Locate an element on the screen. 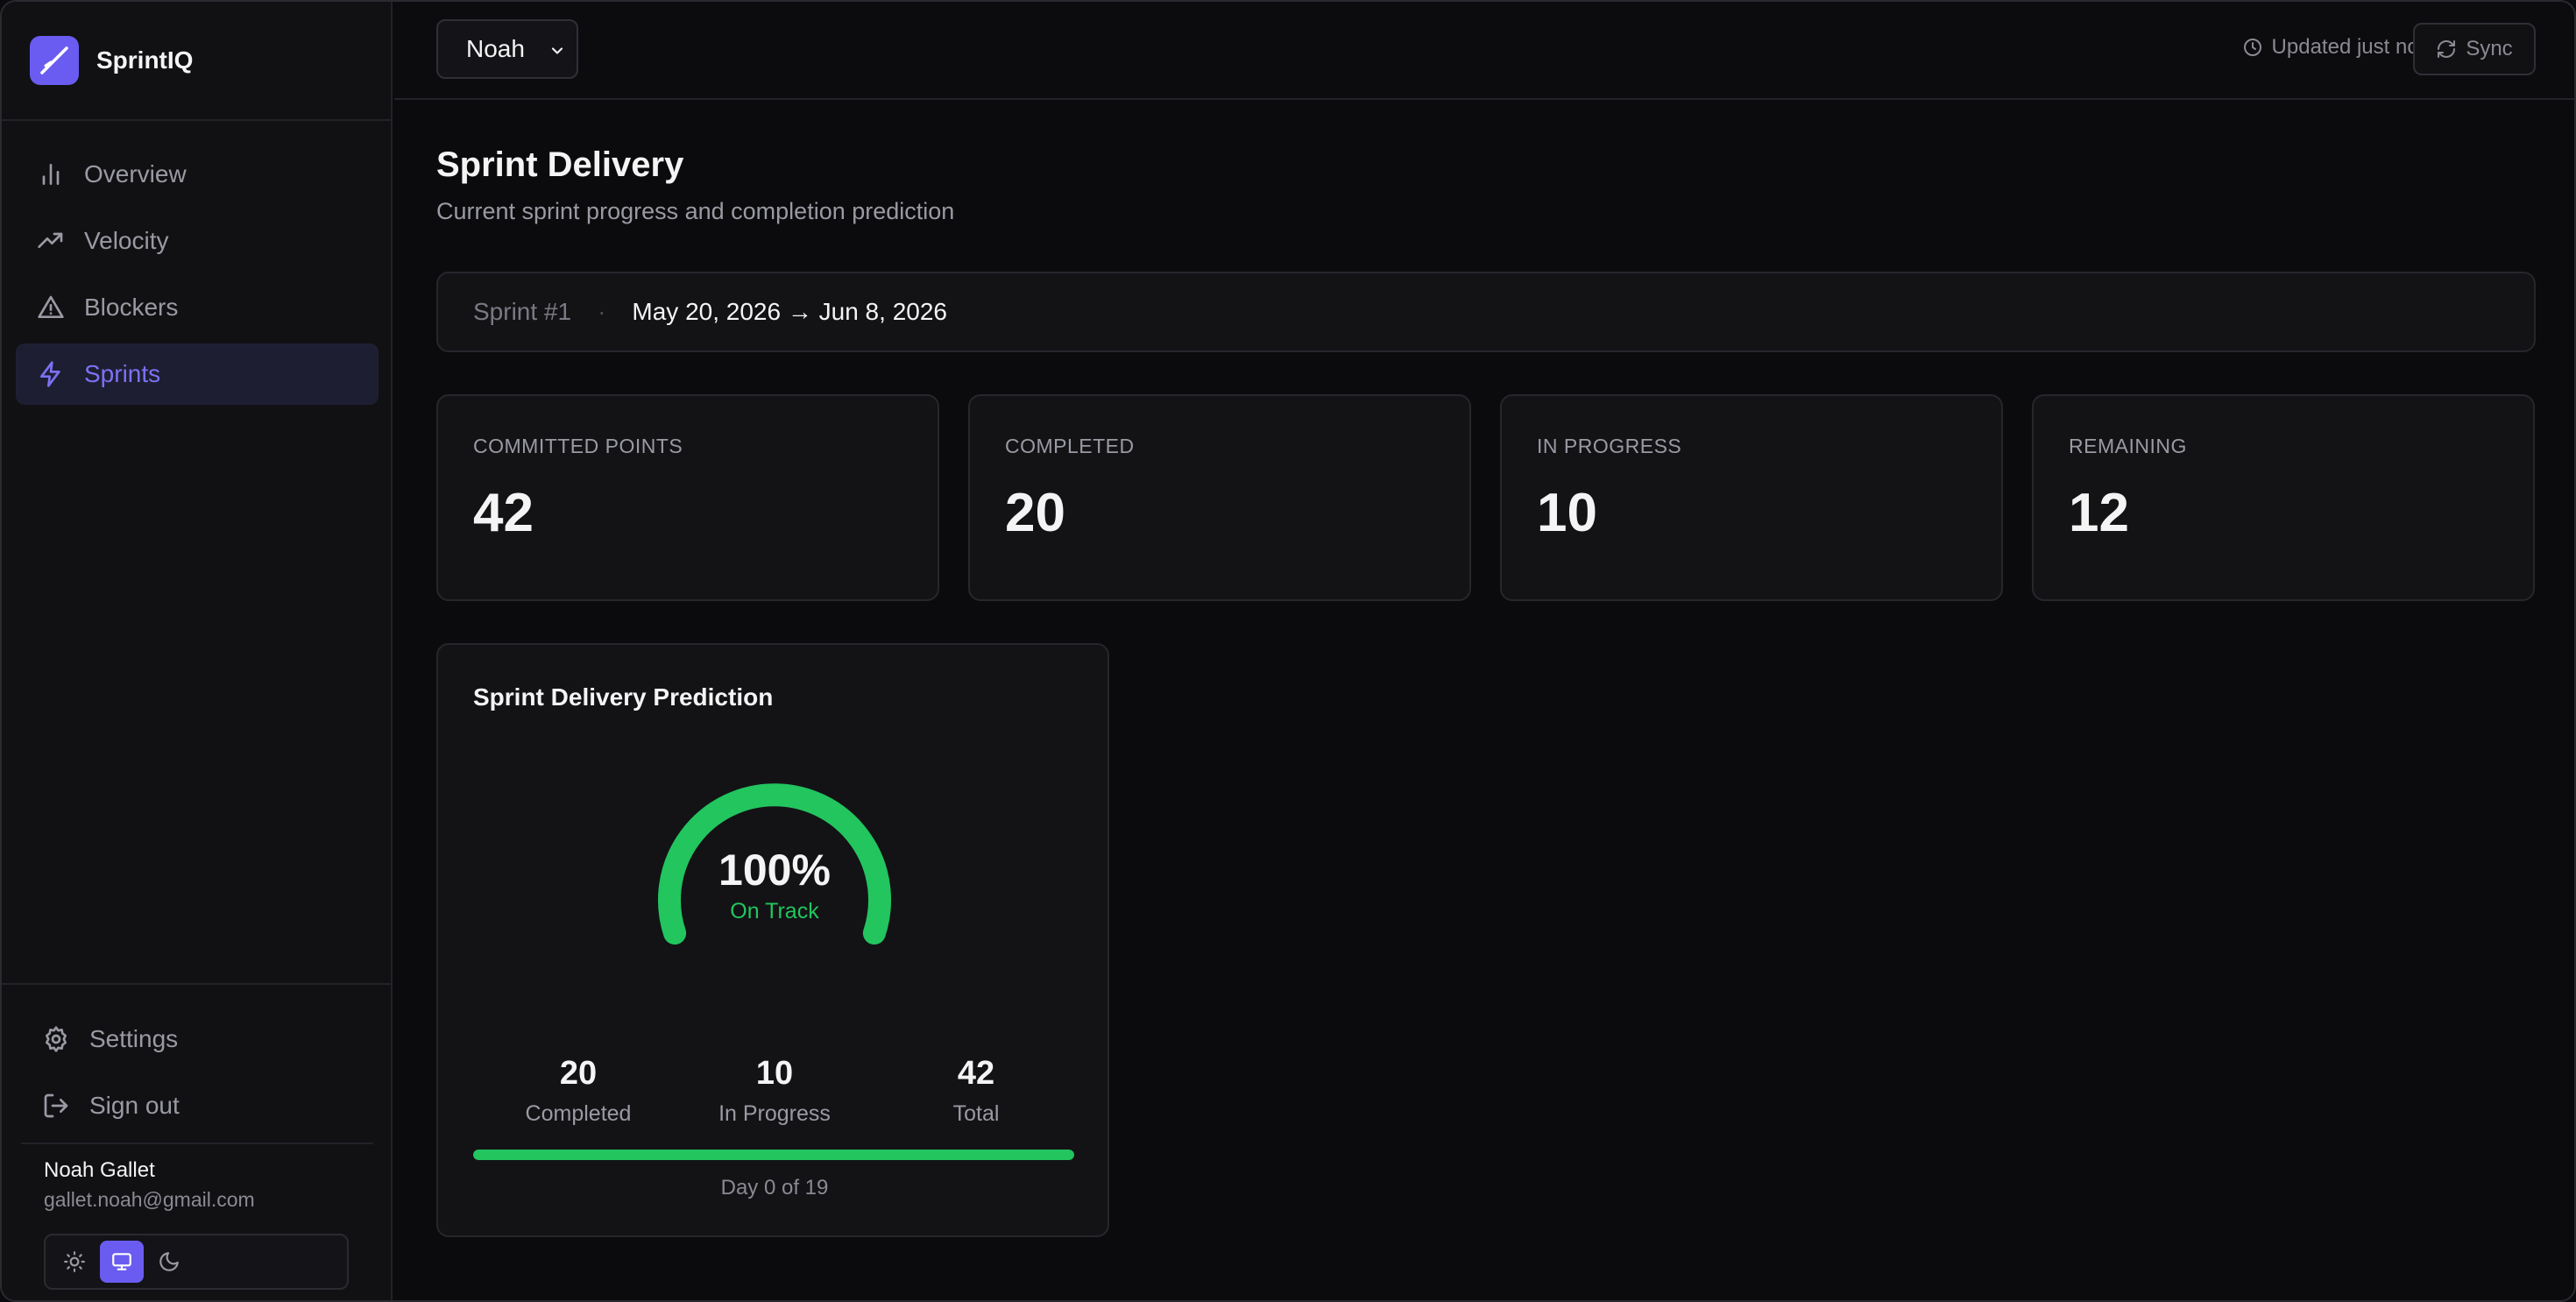 This screenshot has width=2576, height=1302. settings-link: Settings is located at coordinates (110, 1039).